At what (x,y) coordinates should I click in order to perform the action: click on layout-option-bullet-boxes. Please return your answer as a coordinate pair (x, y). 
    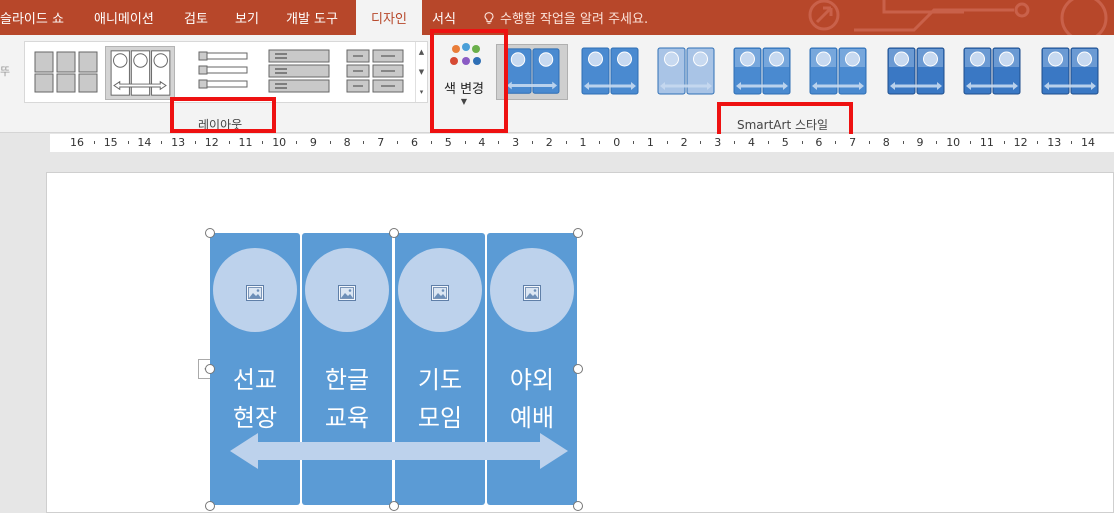
    Looking at the image, I should click on (300, 73).